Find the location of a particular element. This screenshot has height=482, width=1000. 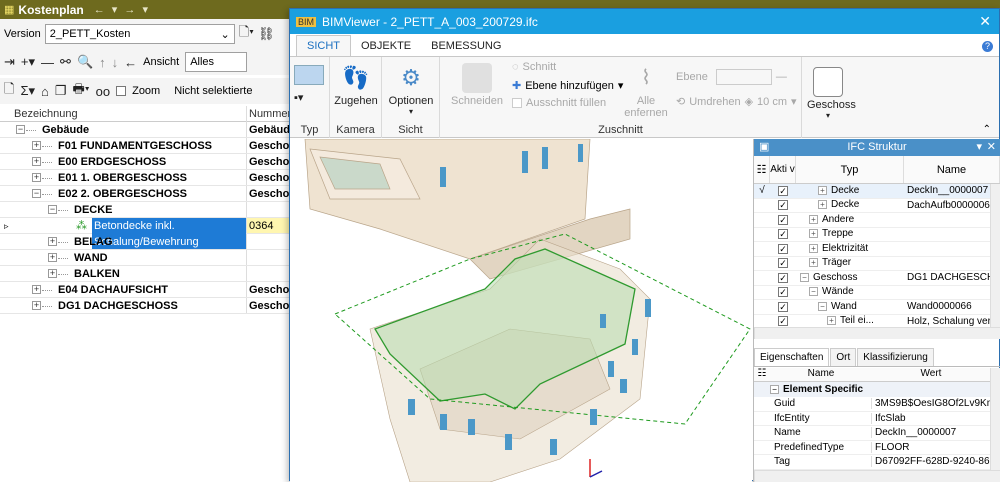

dropdown-icon: ▾ is located at coordinates (979, 147).